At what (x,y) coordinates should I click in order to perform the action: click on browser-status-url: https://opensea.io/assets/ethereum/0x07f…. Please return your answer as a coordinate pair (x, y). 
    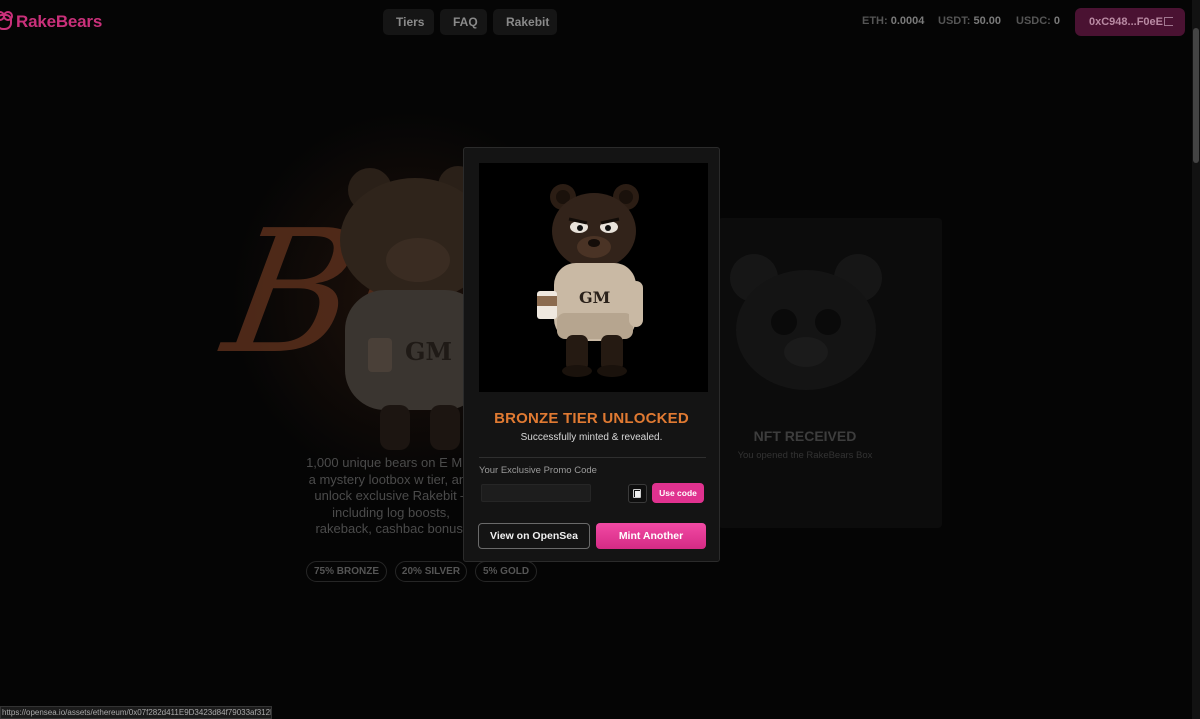
    Looking at the image, I should click on (136, 712).